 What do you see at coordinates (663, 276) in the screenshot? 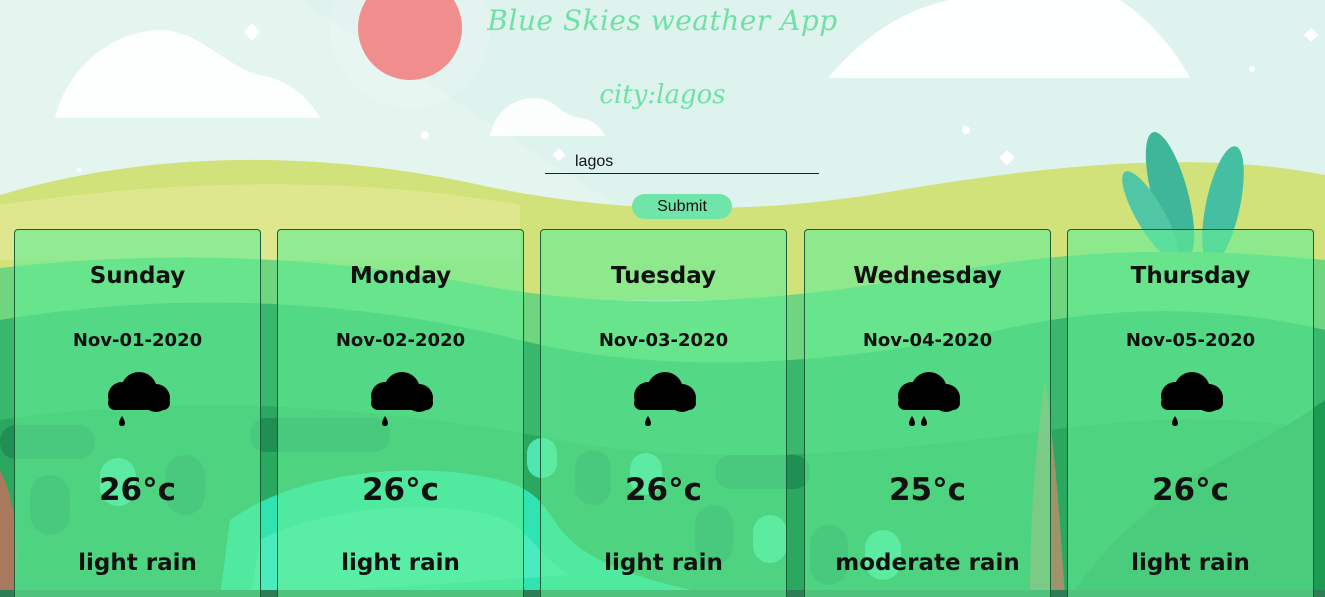
I see `forecast-day: Tuesday` at bounding box center [663, 276].